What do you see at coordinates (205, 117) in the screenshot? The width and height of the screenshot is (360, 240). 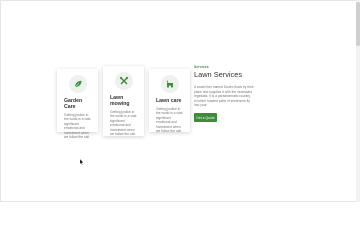 I see `get-quote-button: Get a Quote` at bounding box center [205, 117].